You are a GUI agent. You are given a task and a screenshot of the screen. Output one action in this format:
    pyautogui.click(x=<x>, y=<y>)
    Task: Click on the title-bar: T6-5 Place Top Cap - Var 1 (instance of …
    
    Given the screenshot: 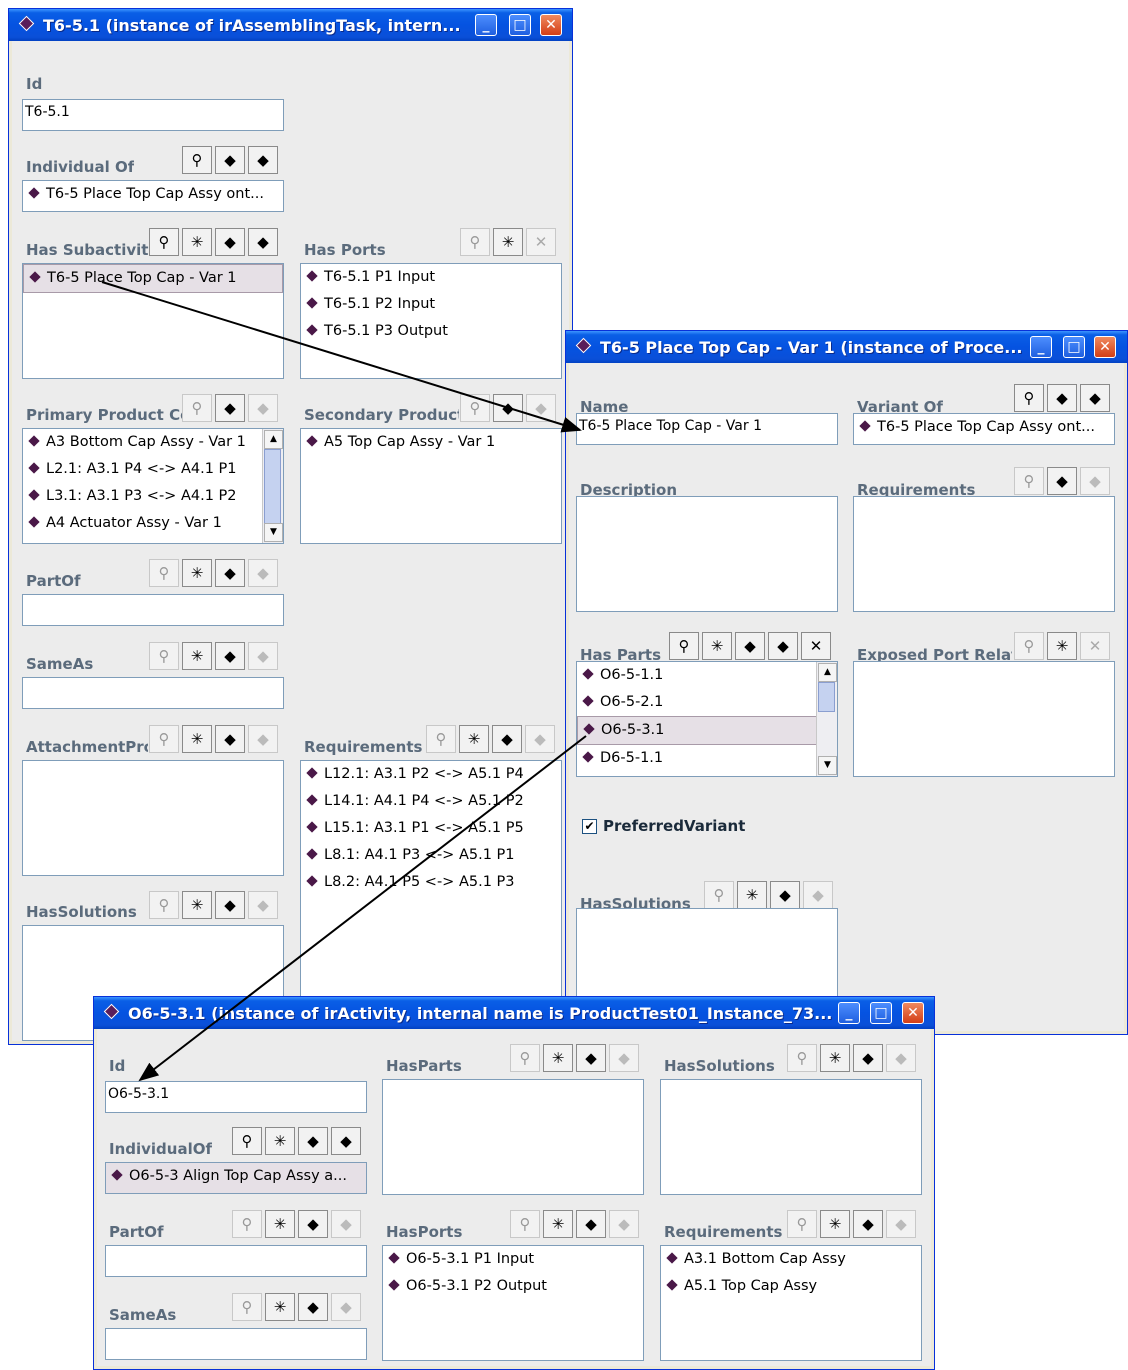 What is the action you would take?
    pyautogui.click(x=846, y=347)
    